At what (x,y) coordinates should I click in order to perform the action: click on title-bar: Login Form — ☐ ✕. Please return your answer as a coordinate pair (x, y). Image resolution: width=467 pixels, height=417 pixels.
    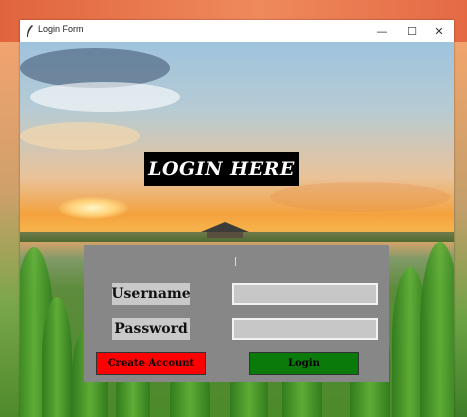
    Looking at the image, I should click on (237, 31).